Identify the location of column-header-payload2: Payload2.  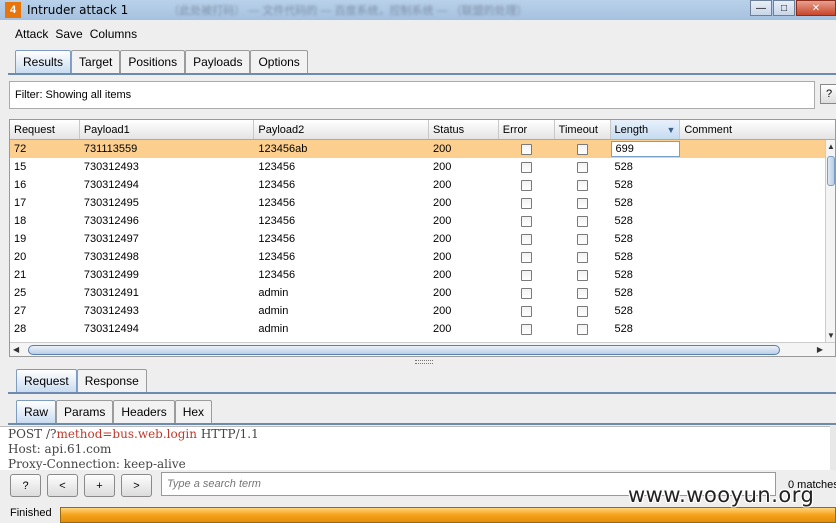
(341, 129).